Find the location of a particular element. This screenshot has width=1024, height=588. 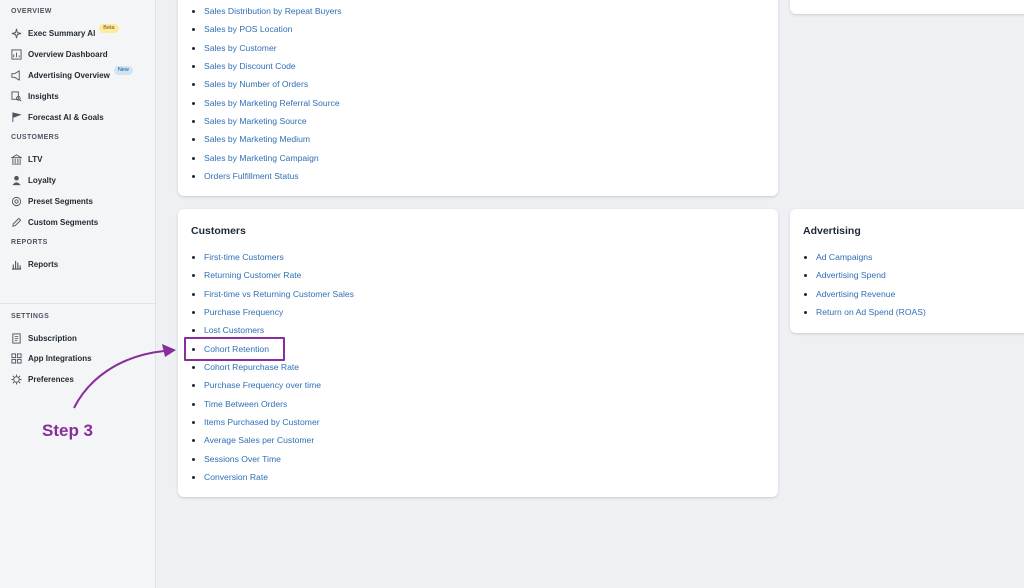

report-link: Return on Ad Spend (ROAS) is located at coordinates (871, 312).